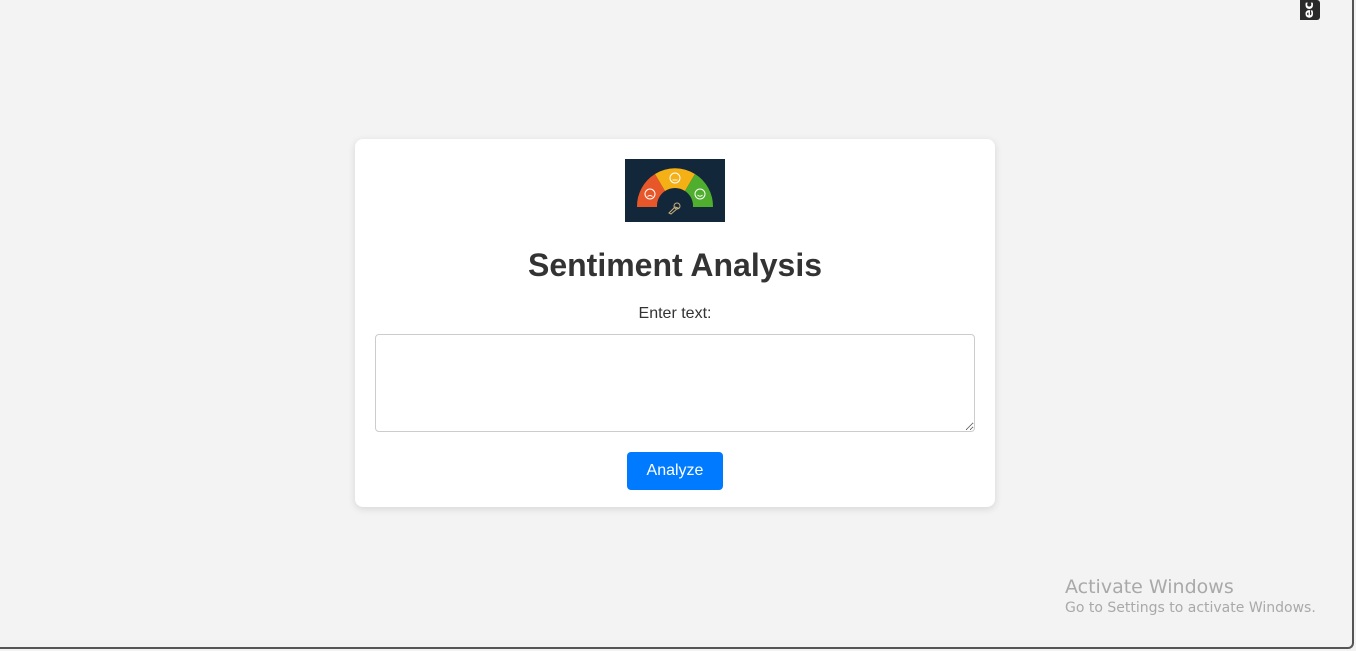  Describe the element at coordinates (1149, 587) in the screenshot. I see `watermark-title: Activate Windows` at that location.